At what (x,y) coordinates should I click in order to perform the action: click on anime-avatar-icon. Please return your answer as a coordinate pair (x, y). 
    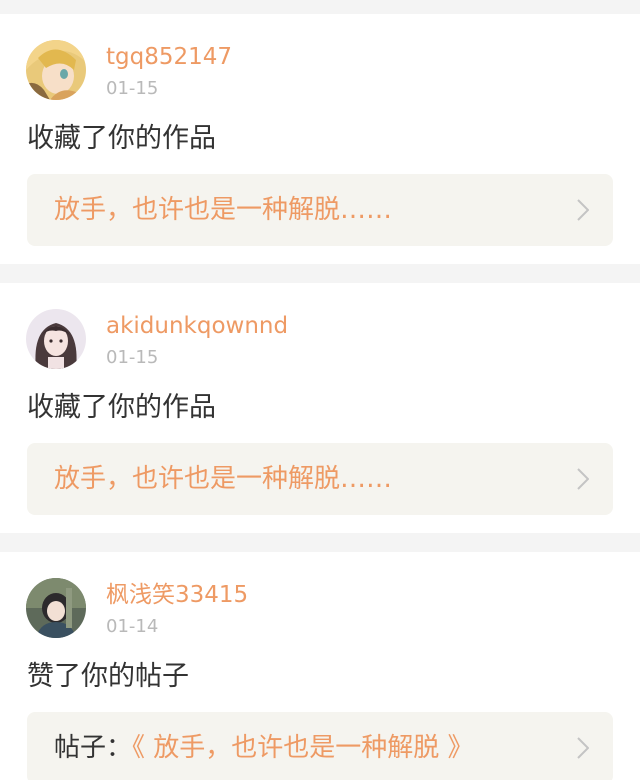
    Looking at the image, I should click on (56, 70).